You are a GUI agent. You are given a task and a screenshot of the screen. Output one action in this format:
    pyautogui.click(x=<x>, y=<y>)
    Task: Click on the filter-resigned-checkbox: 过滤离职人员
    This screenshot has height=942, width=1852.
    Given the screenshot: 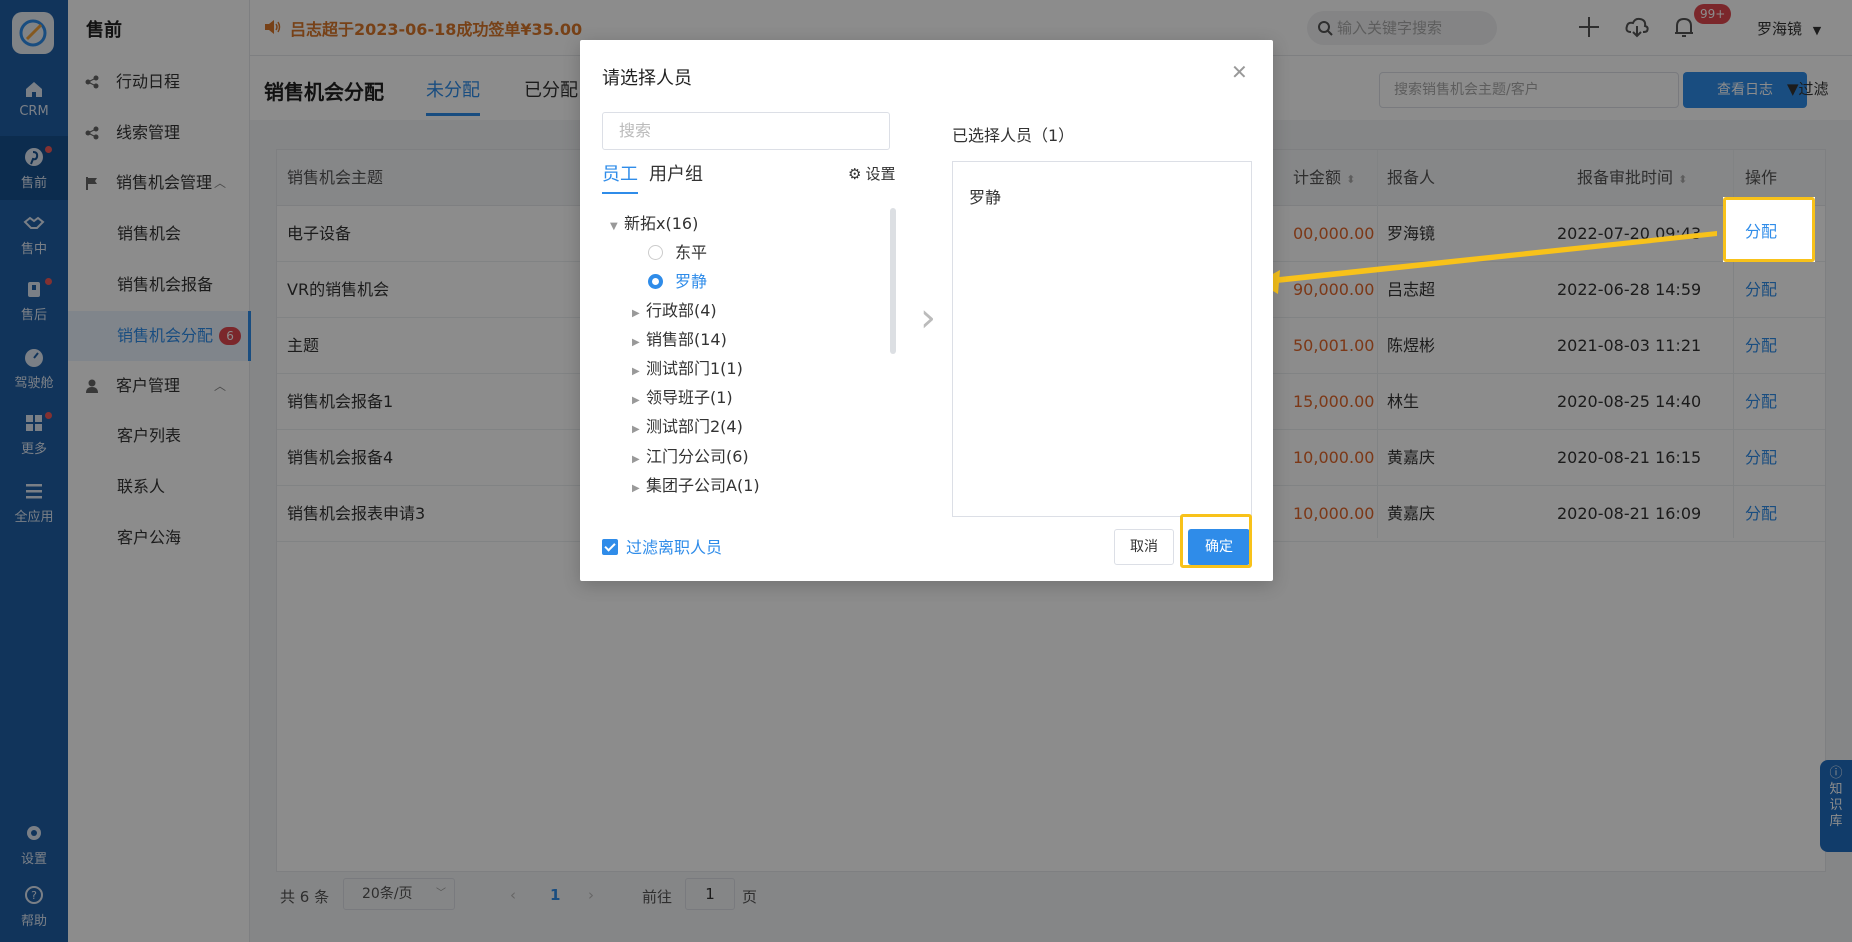 What is the action you would take?
    pyautogui.click(x=662, y=546)
    